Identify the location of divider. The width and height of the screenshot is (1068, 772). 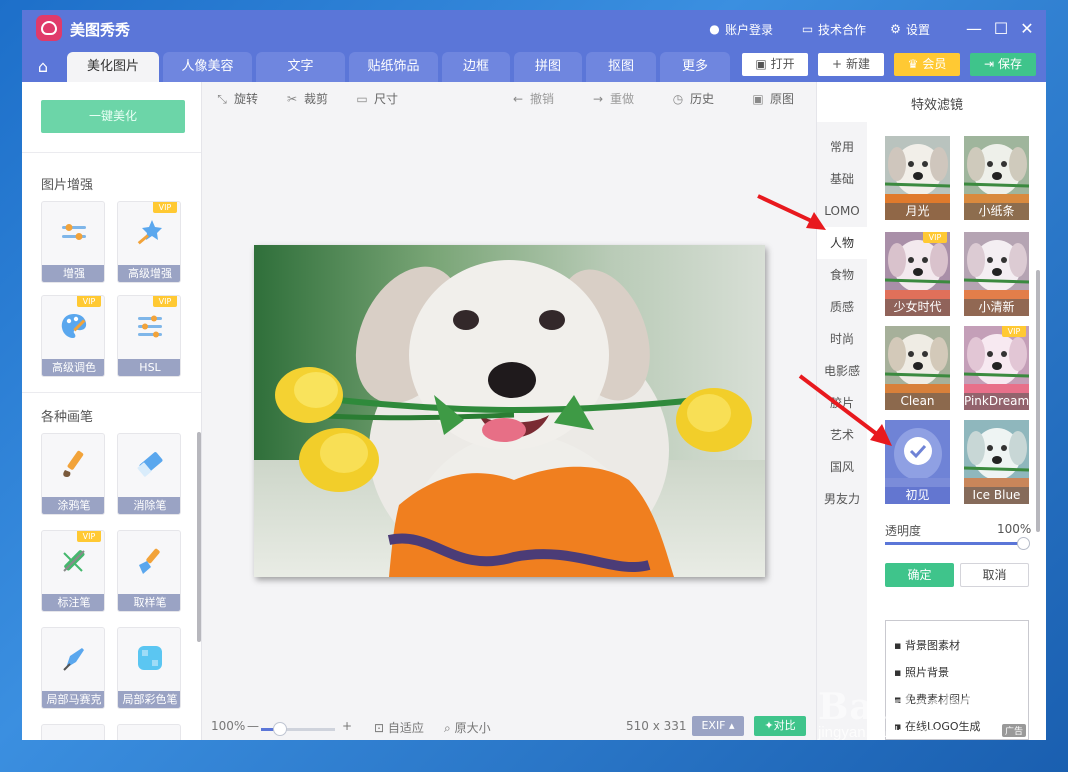
(111, 152).